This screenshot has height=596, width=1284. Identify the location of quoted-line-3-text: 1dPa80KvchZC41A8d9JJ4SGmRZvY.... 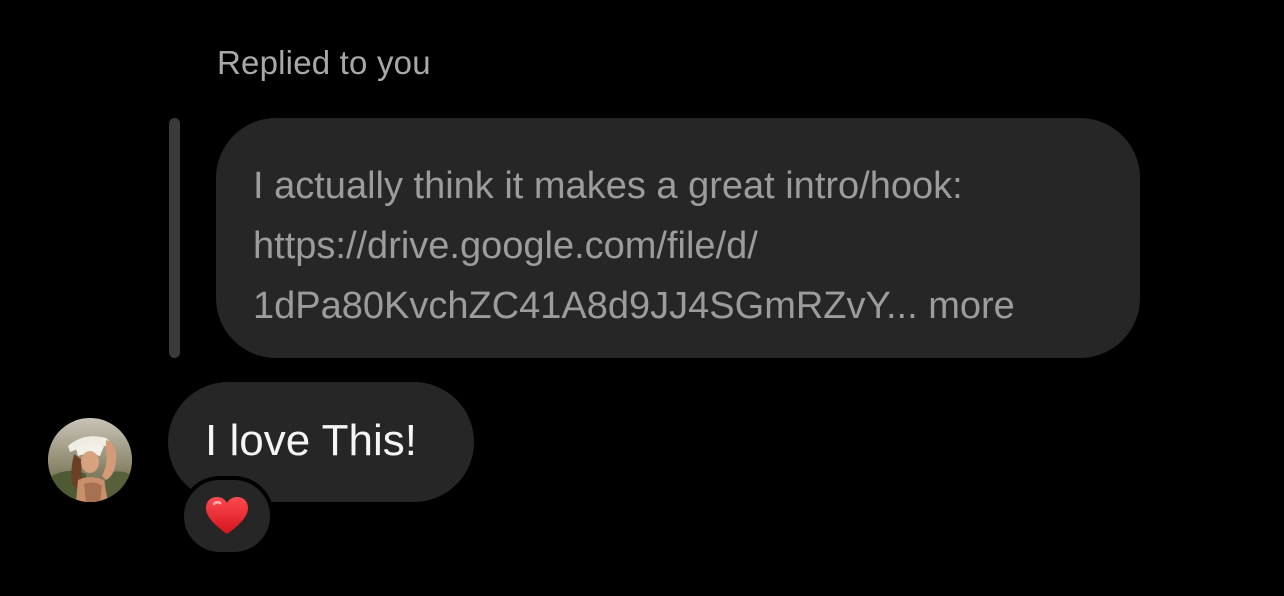
(585, 306).